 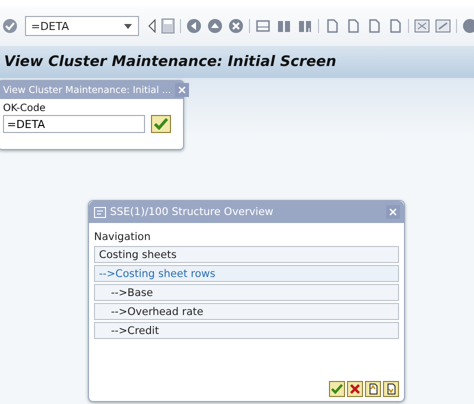 I want to click on tree-item: Costing sheets, so click(x=246, y=254).